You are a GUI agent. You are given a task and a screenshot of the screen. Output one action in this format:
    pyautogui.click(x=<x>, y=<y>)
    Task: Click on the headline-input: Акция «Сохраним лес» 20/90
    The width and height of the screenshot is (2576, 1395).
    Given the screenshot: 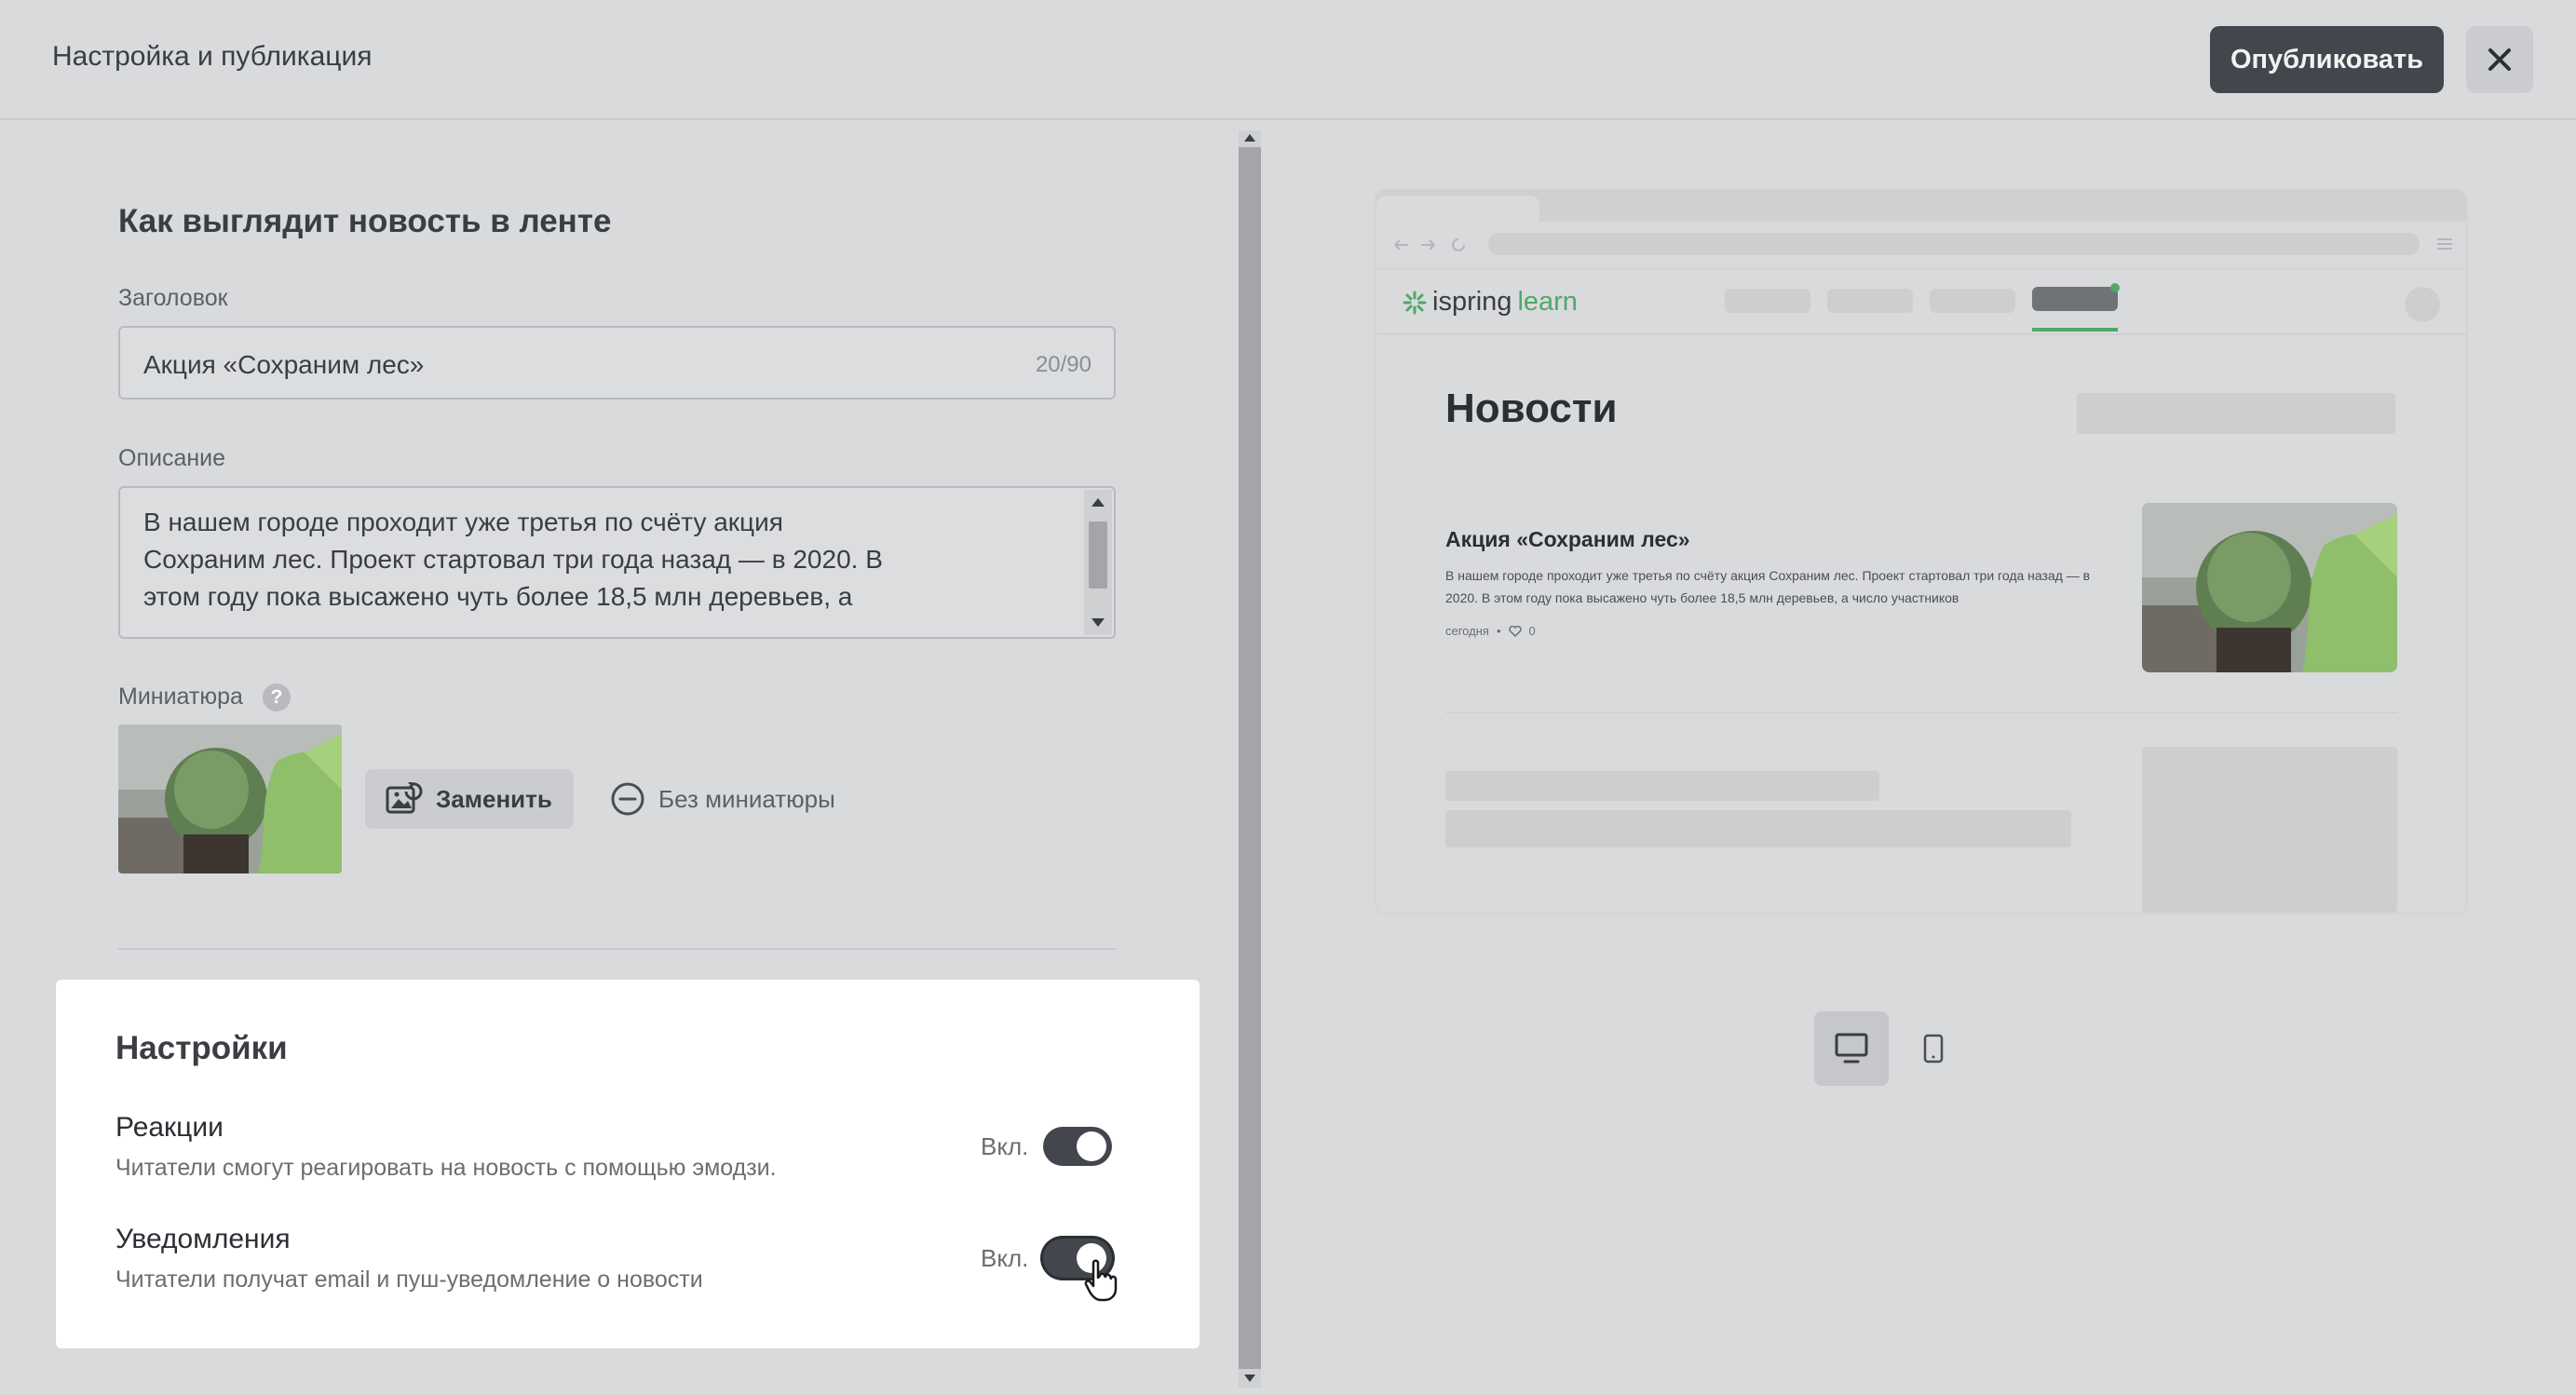 What is the action you would take?
    pyautogui.click(x=617, y=363)
    